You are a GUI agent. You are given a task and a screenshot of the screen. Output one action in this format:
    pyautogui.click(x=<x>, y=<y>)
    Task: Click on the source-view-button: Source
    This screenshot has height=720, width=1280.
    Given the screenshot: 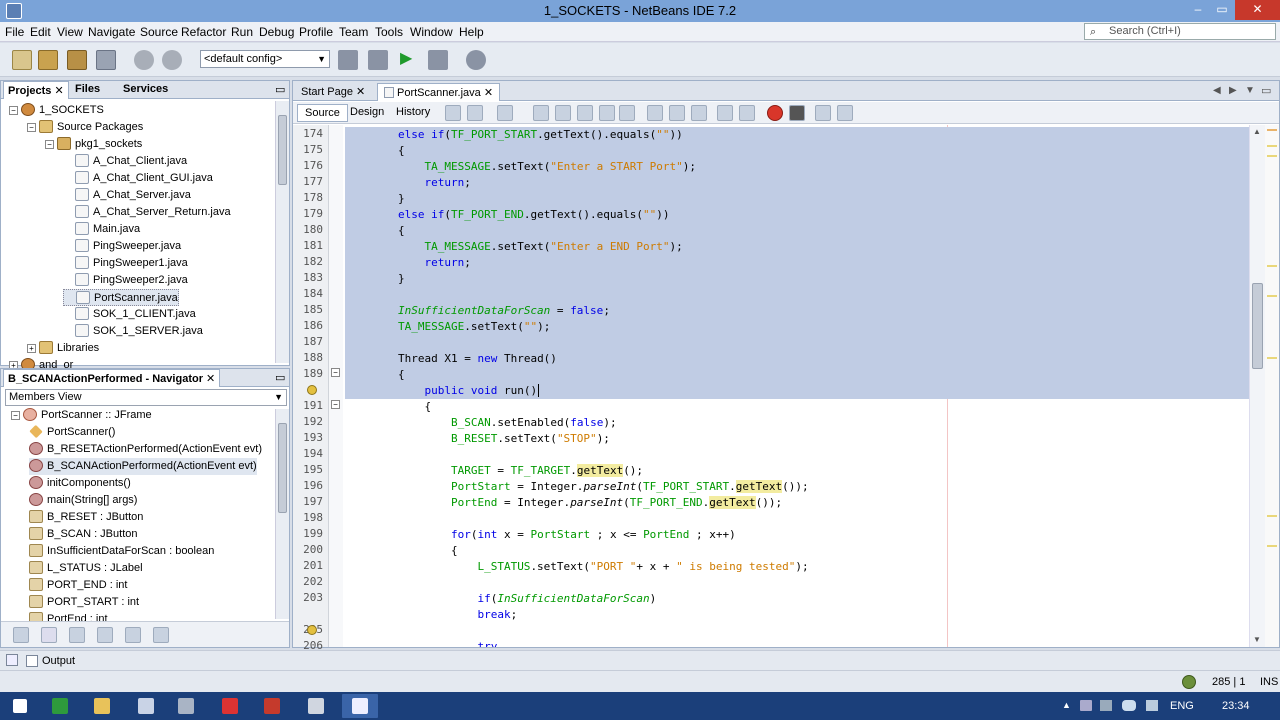 What is the action you would take?
    pyautogui.click(x=322, y=113)
    